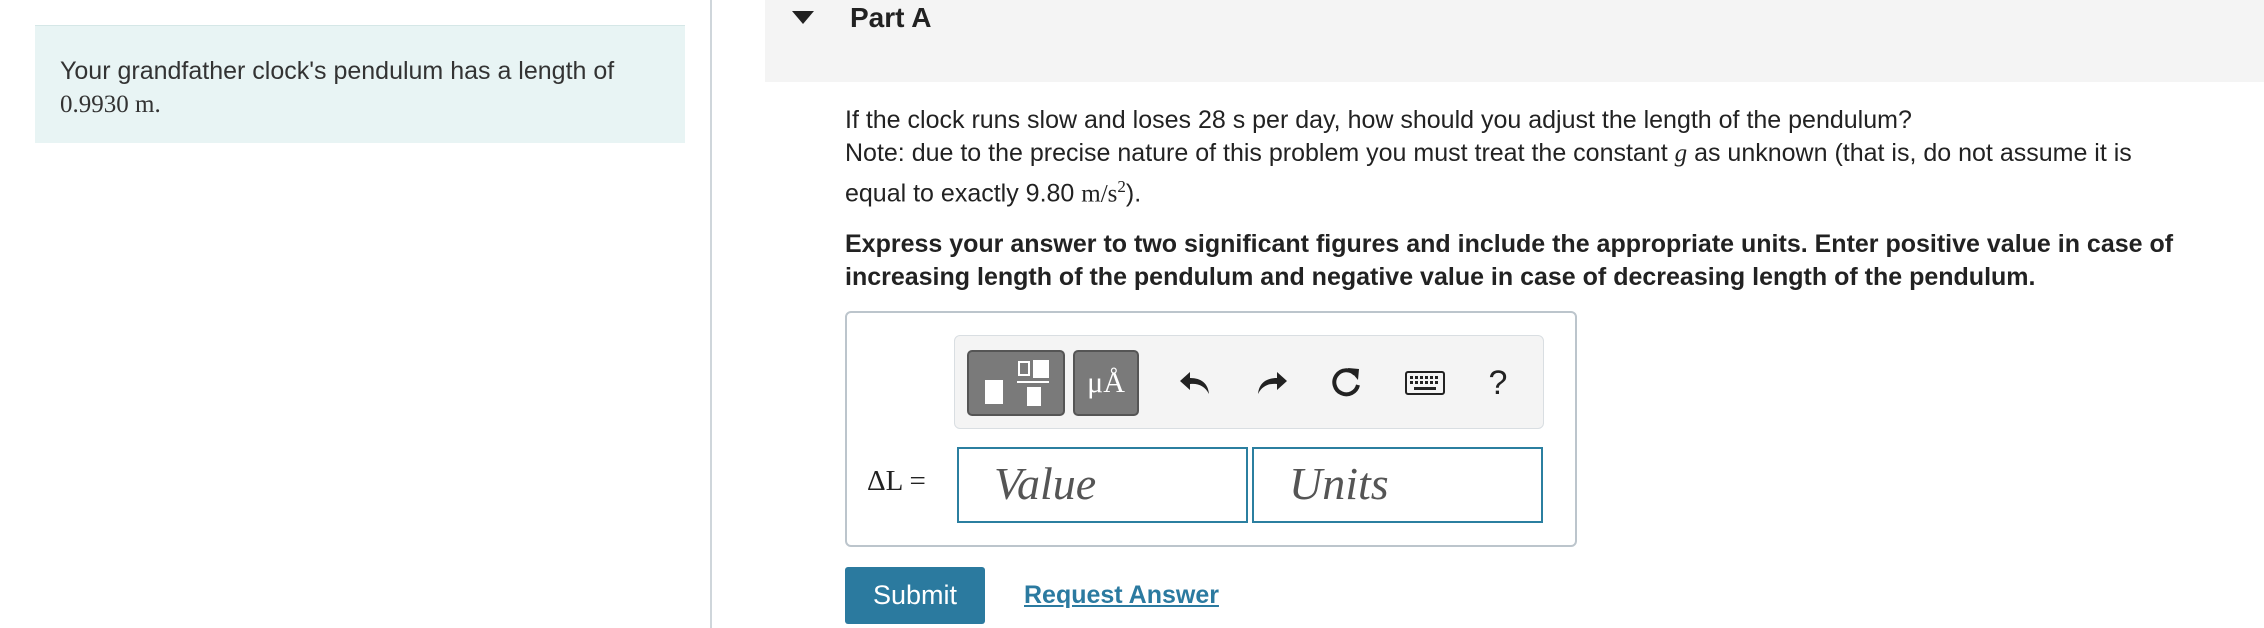 This screenshot has height=628, width=2264. I want to click on gravity-units-exponent: 2, so click(1121, 186).